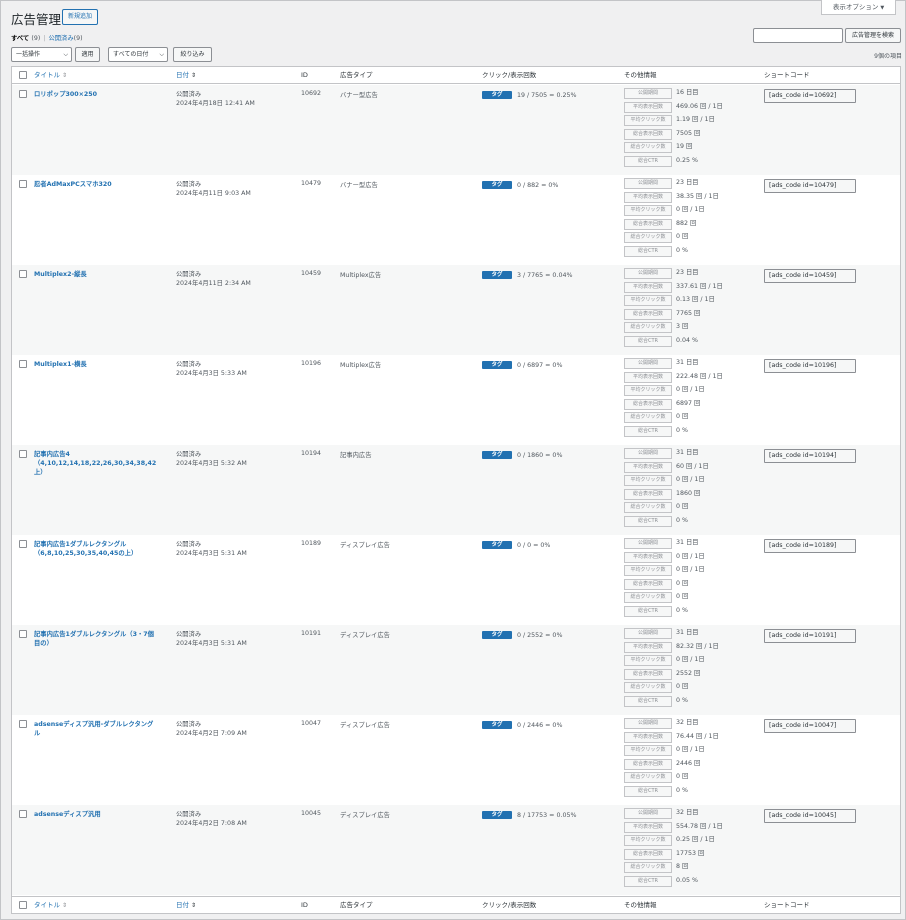 The image size is (906, 920). Describe the element at coordinates (648, 840) in the screenshot. I see `info-label: 平均クリック数` at that location.